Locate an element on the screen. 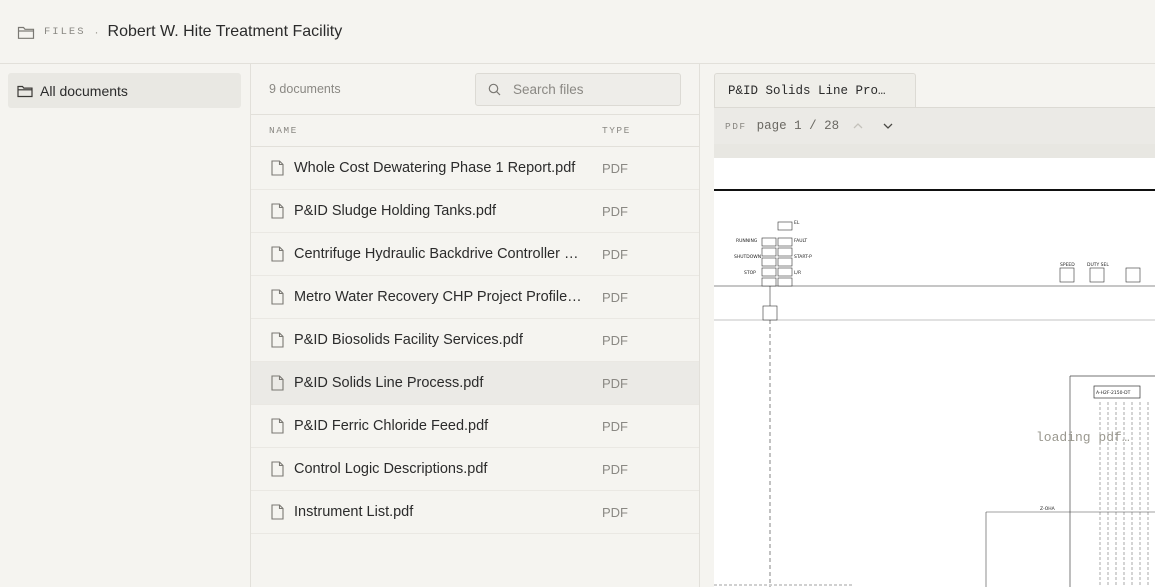 This screenshot has width=1155, height=587. file-row: P&ID Ferric Chloride Feed.pdf PDF is located at coordinates (475, 426).